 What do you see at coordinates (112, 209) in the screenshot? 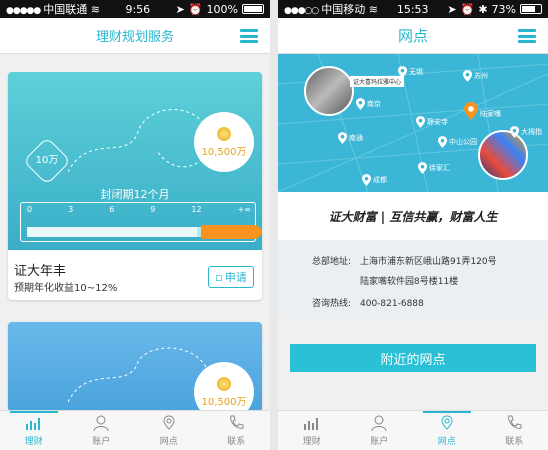
I see `scale-tick: 6` at bounding box center [112, 209].